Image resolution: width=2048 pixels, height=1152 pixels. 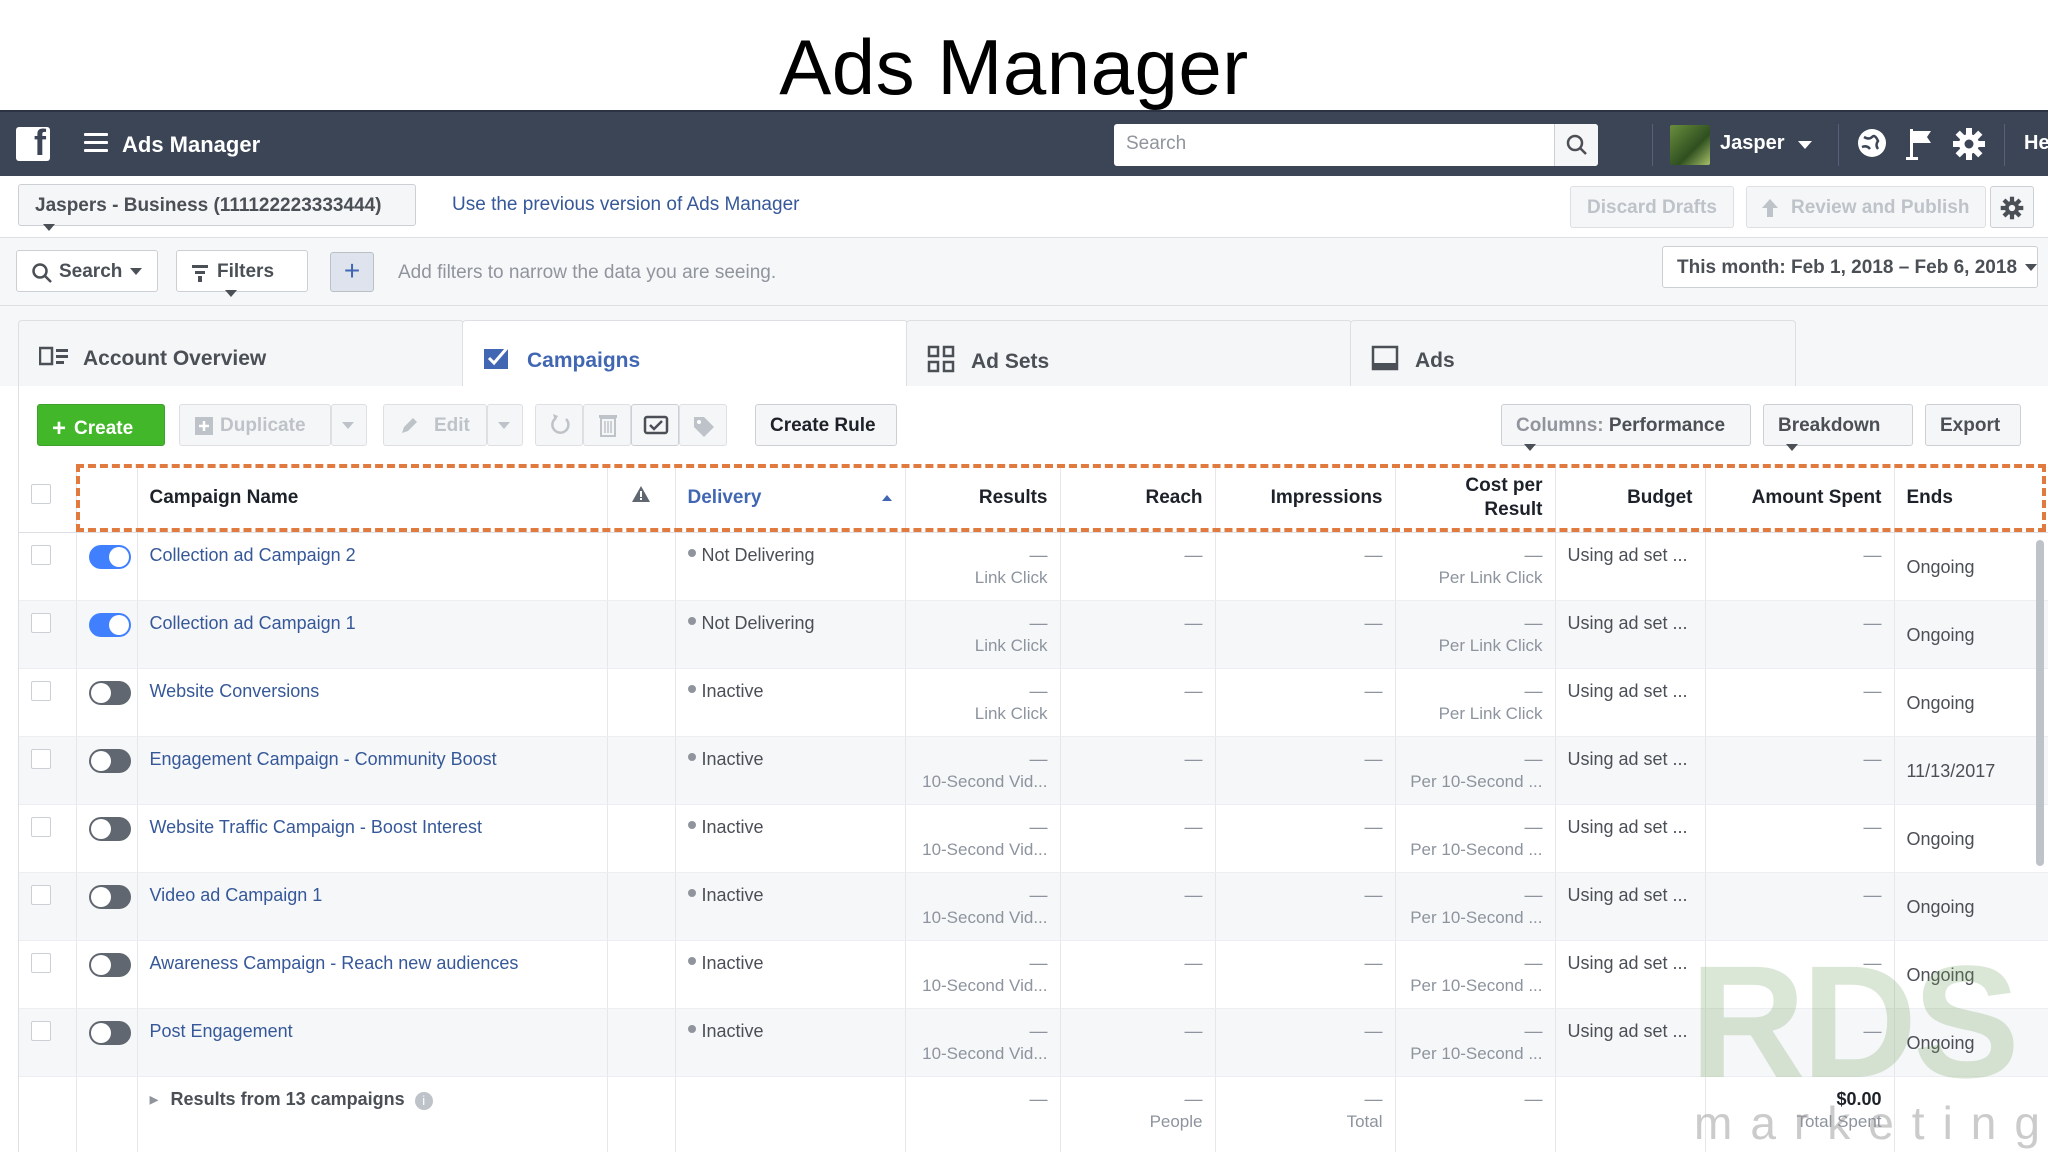 What do you see at coordinates (1859, 1098) in the screenshot?
I see `summary-amount-value: $0.00` at bounding box center [1859, 1098].